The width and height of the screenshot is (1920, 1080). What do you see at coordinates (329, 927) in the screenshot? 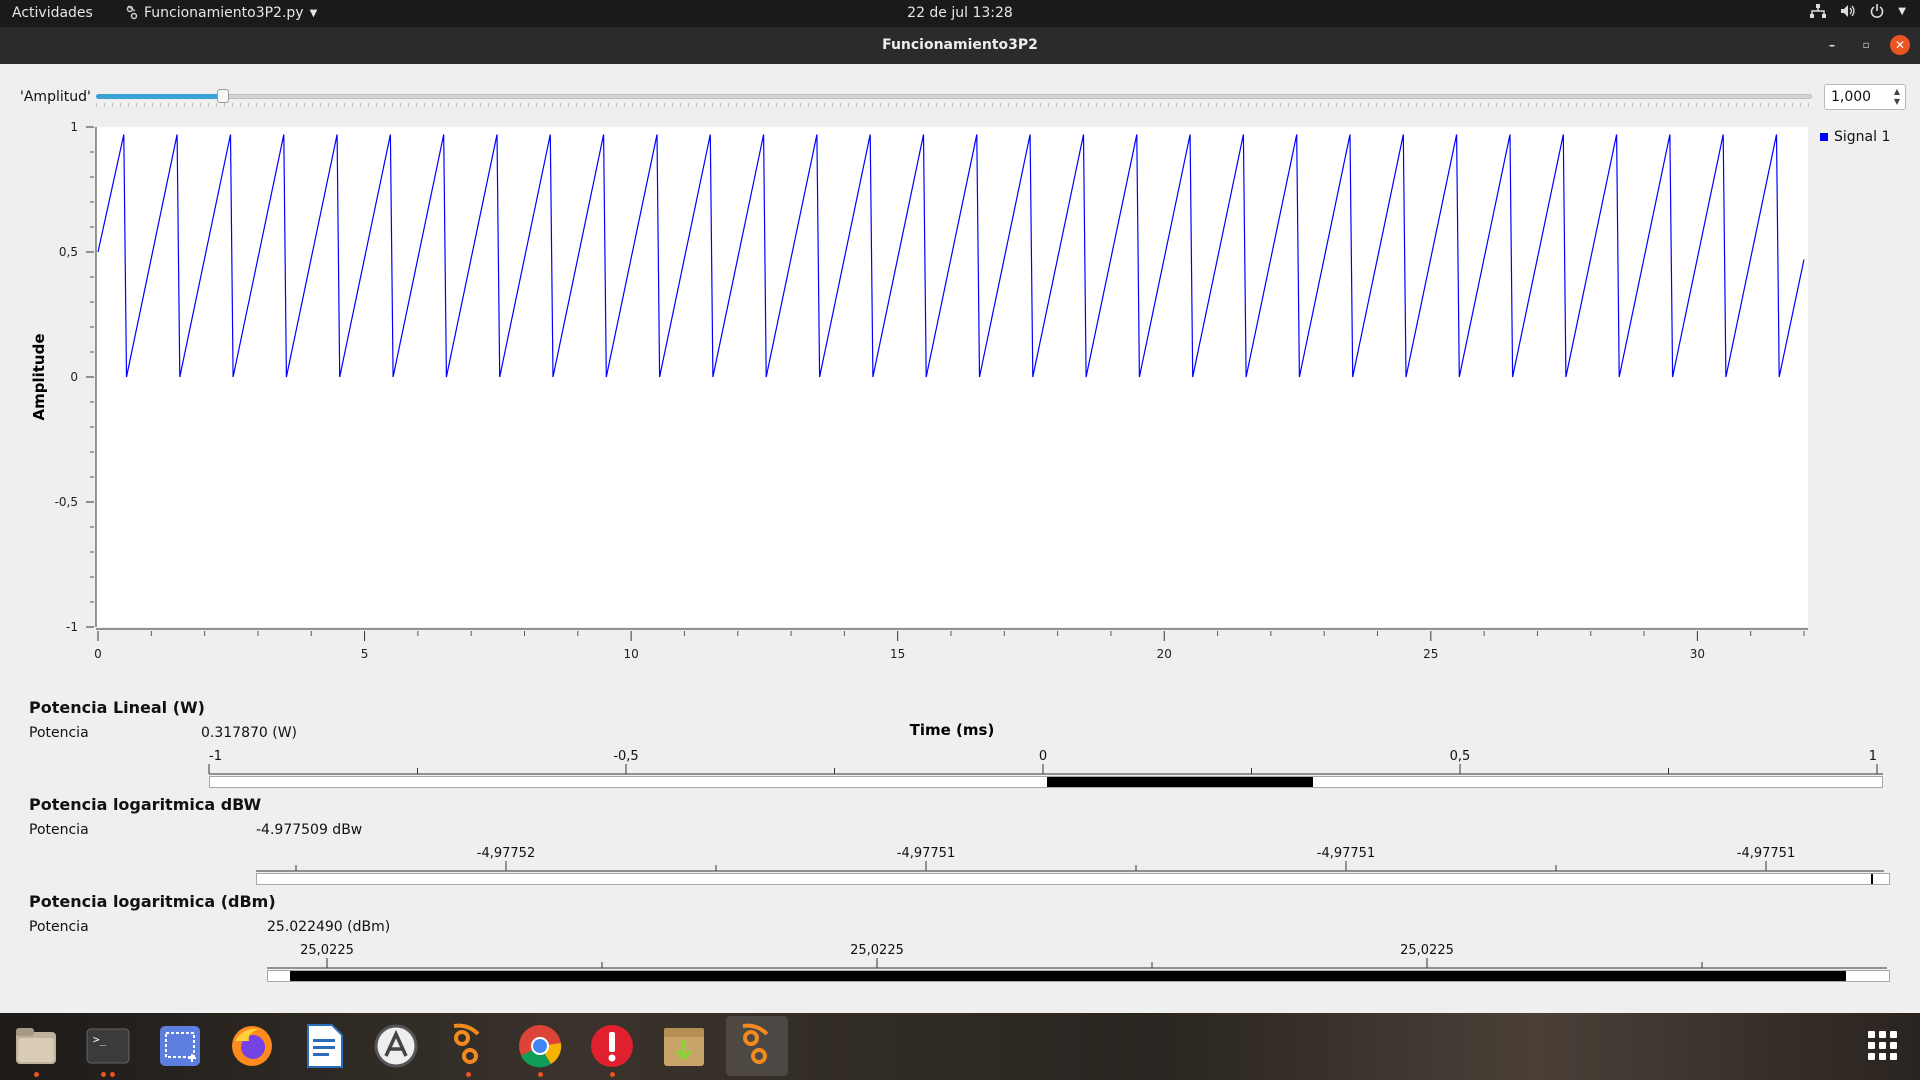
I see `dbm-power-value: 25.022490 (dBm)` at bounding box center [329, 927].